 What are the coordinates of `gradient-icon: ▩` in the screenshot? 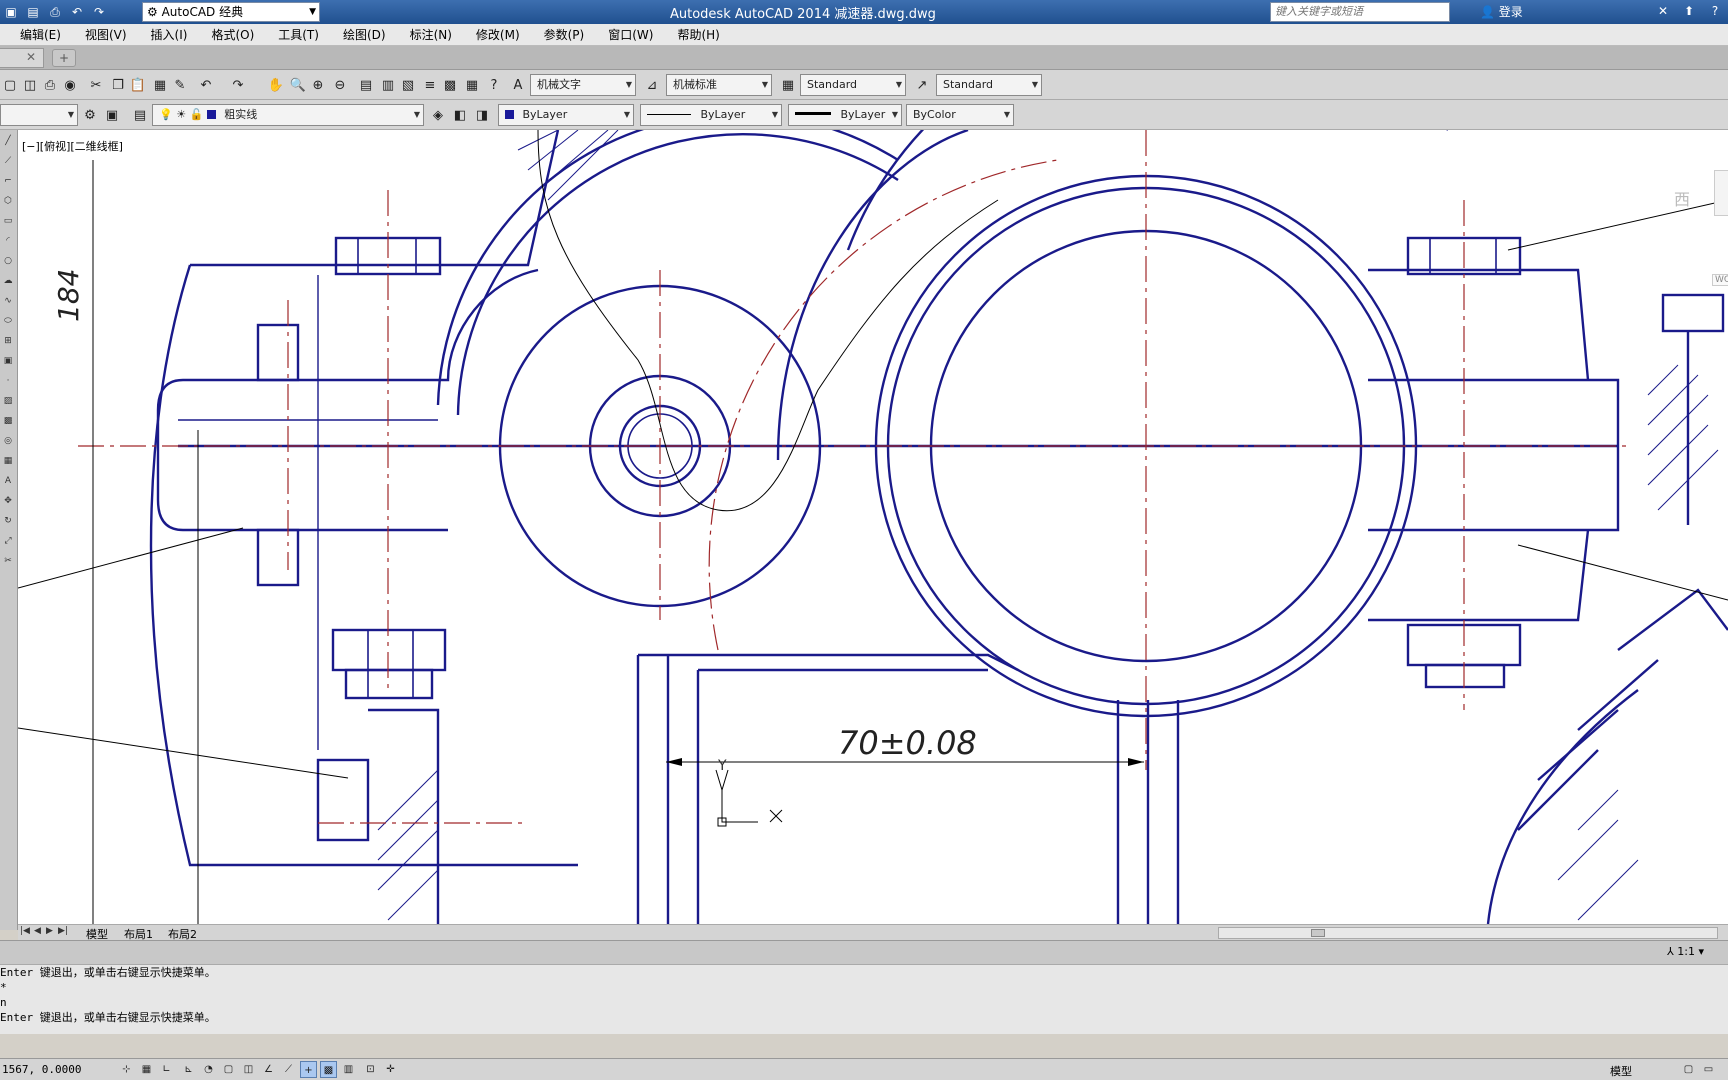 It's located at (8, 421).